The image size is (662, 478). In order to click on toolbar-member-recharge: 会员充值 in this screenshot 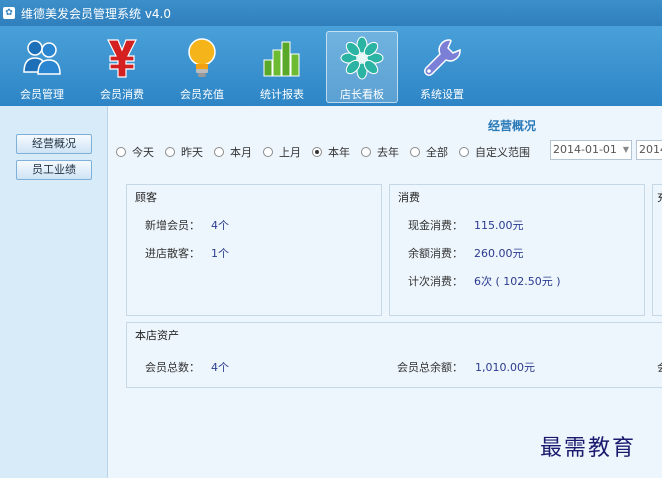, I will do `click(202, 67)`.